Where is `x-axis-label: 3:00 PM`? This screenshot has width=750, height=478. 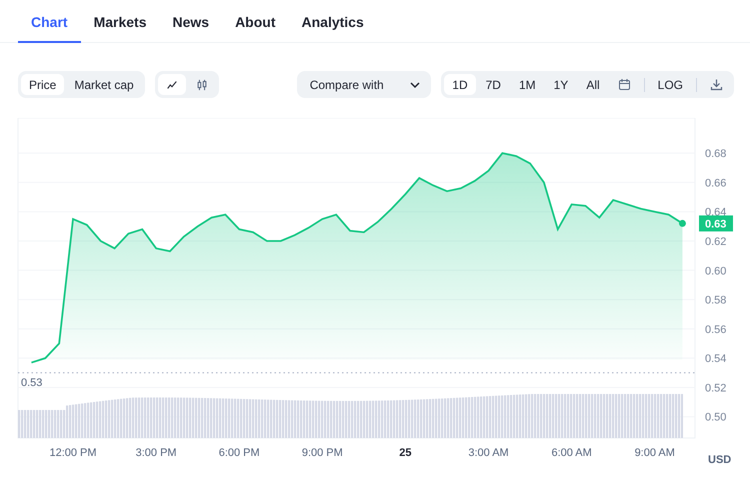 x-axis-label: 3:00 PM is located at coordinates (156, 453).